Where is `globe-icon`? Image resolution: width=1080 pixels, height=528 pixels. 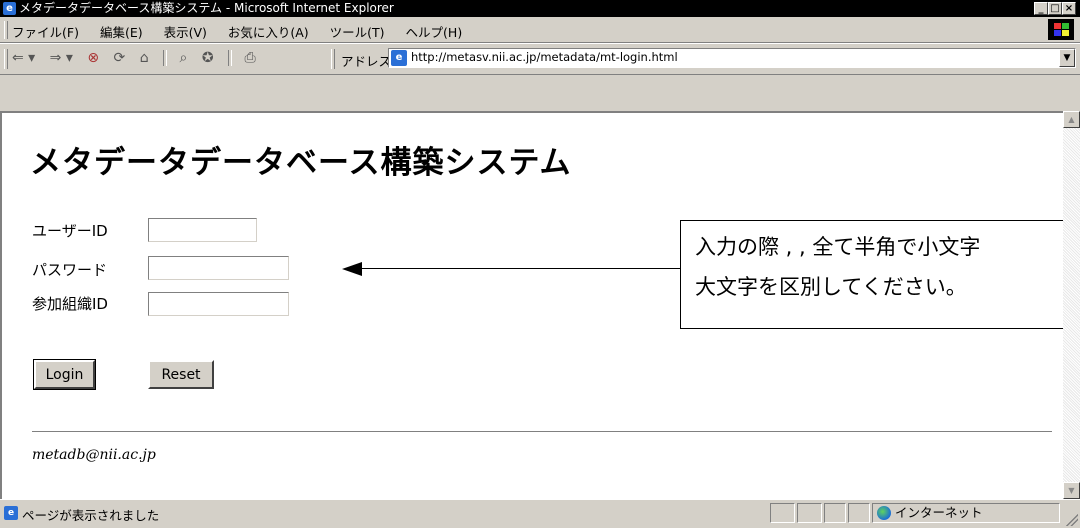 globe-icon is located at coordinates (884, 513).